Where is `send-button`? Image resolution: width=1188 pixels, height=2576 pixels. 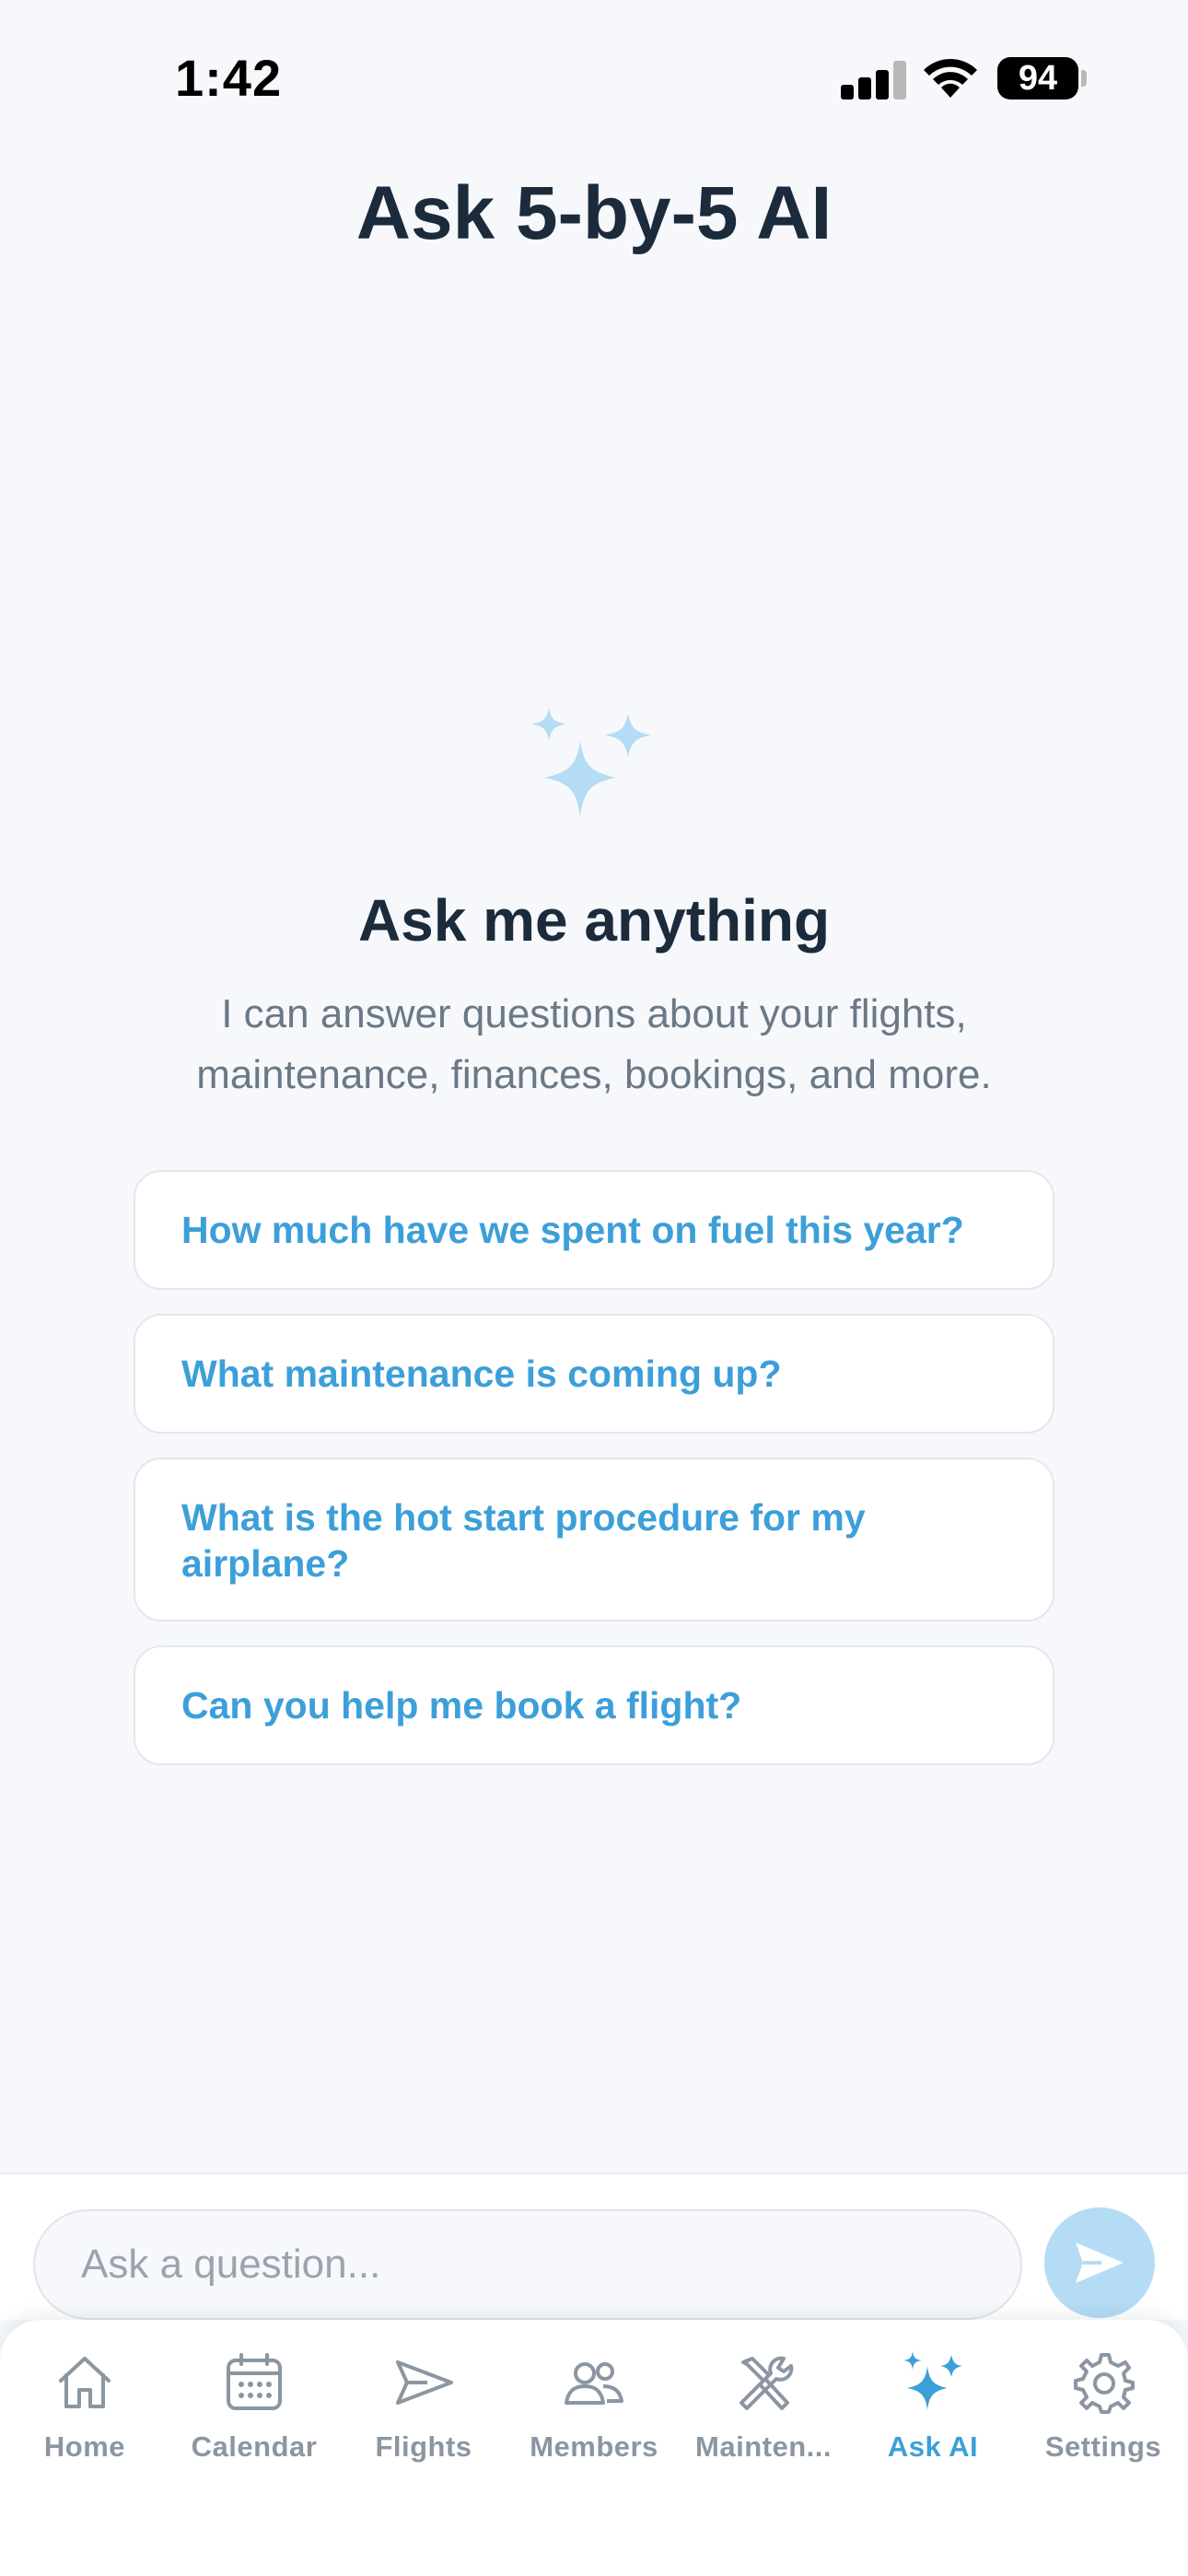
send-button is located at coordinates (1099, 2262).